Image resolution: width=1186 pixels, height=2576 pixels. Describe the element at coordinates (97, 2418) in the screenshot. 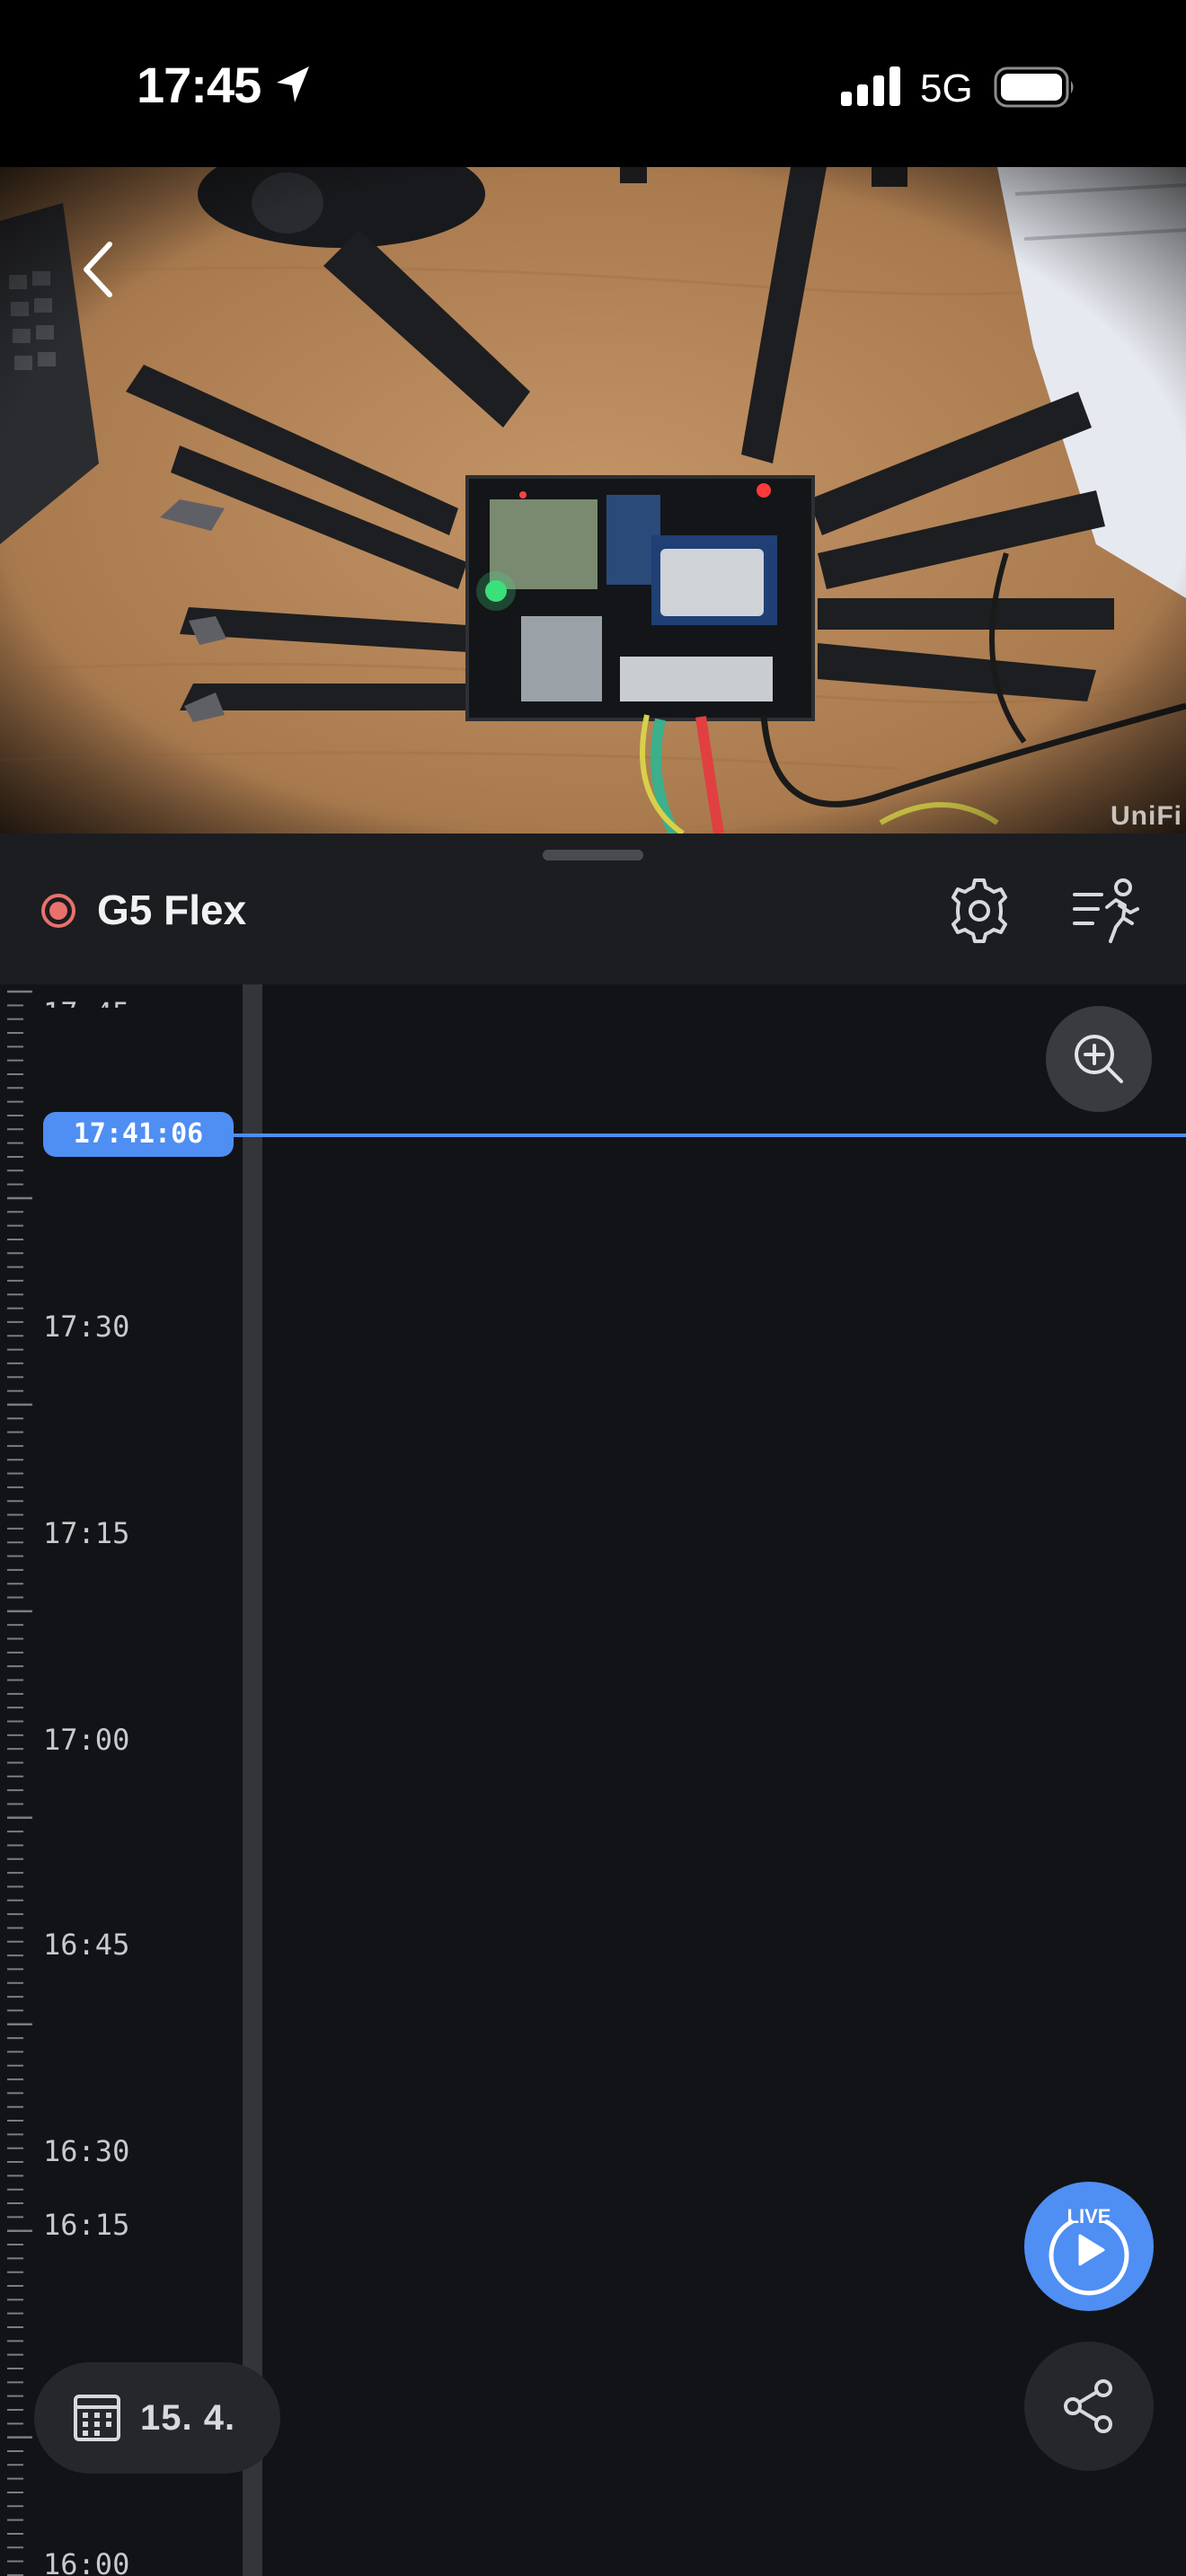

I see `calendar-icon` at that location.